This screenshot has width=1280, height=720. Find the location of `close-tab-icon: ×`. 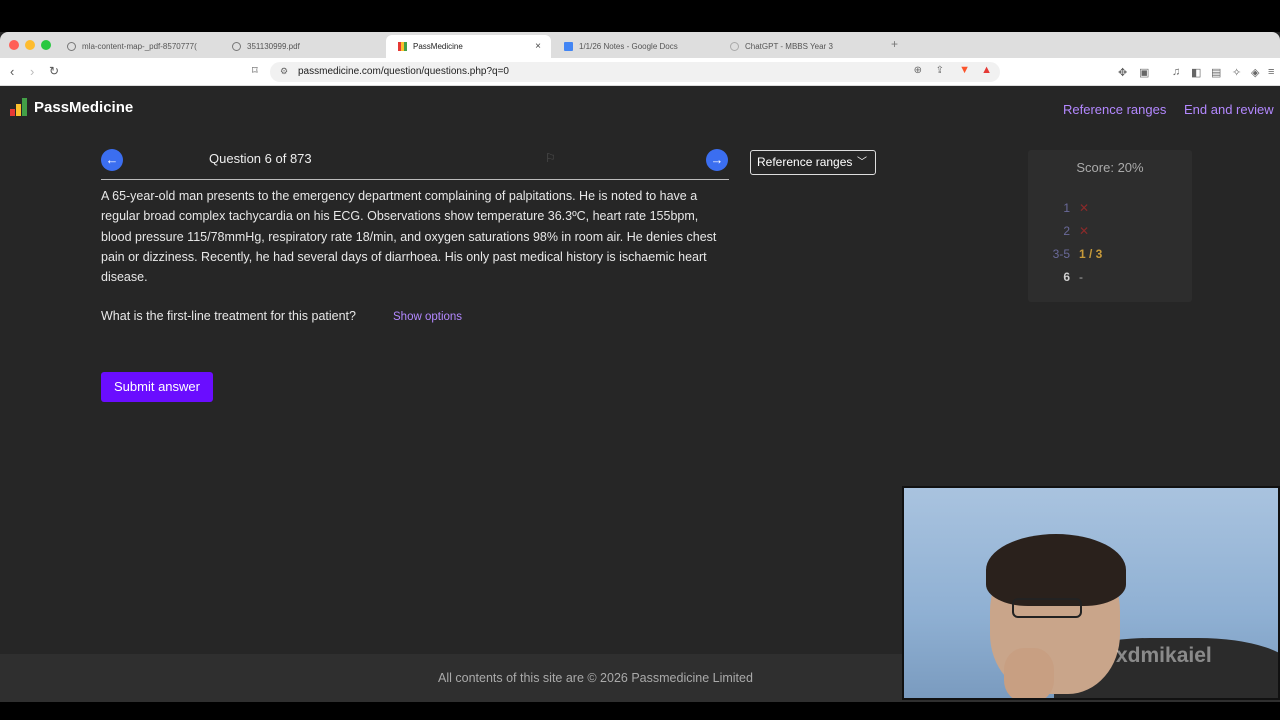

close-tab-icon: × is located at coordinates (538, 46).